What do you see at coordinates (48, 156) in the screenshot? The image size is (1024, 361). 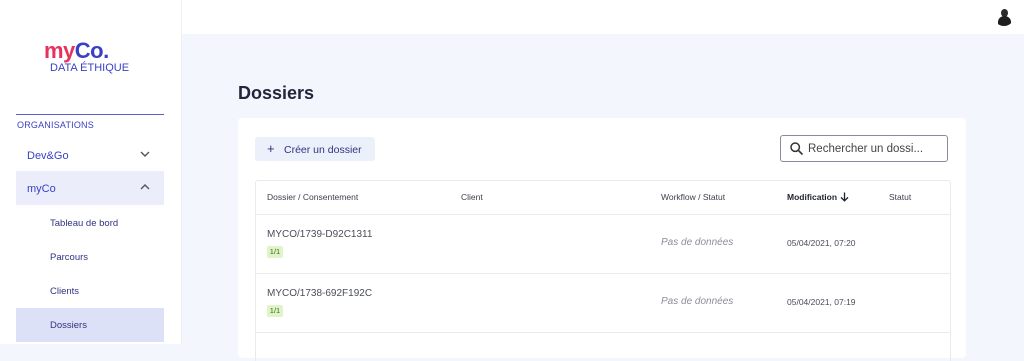 I see `org-item-label: Dev&Go` at bounding box center [48, 156].